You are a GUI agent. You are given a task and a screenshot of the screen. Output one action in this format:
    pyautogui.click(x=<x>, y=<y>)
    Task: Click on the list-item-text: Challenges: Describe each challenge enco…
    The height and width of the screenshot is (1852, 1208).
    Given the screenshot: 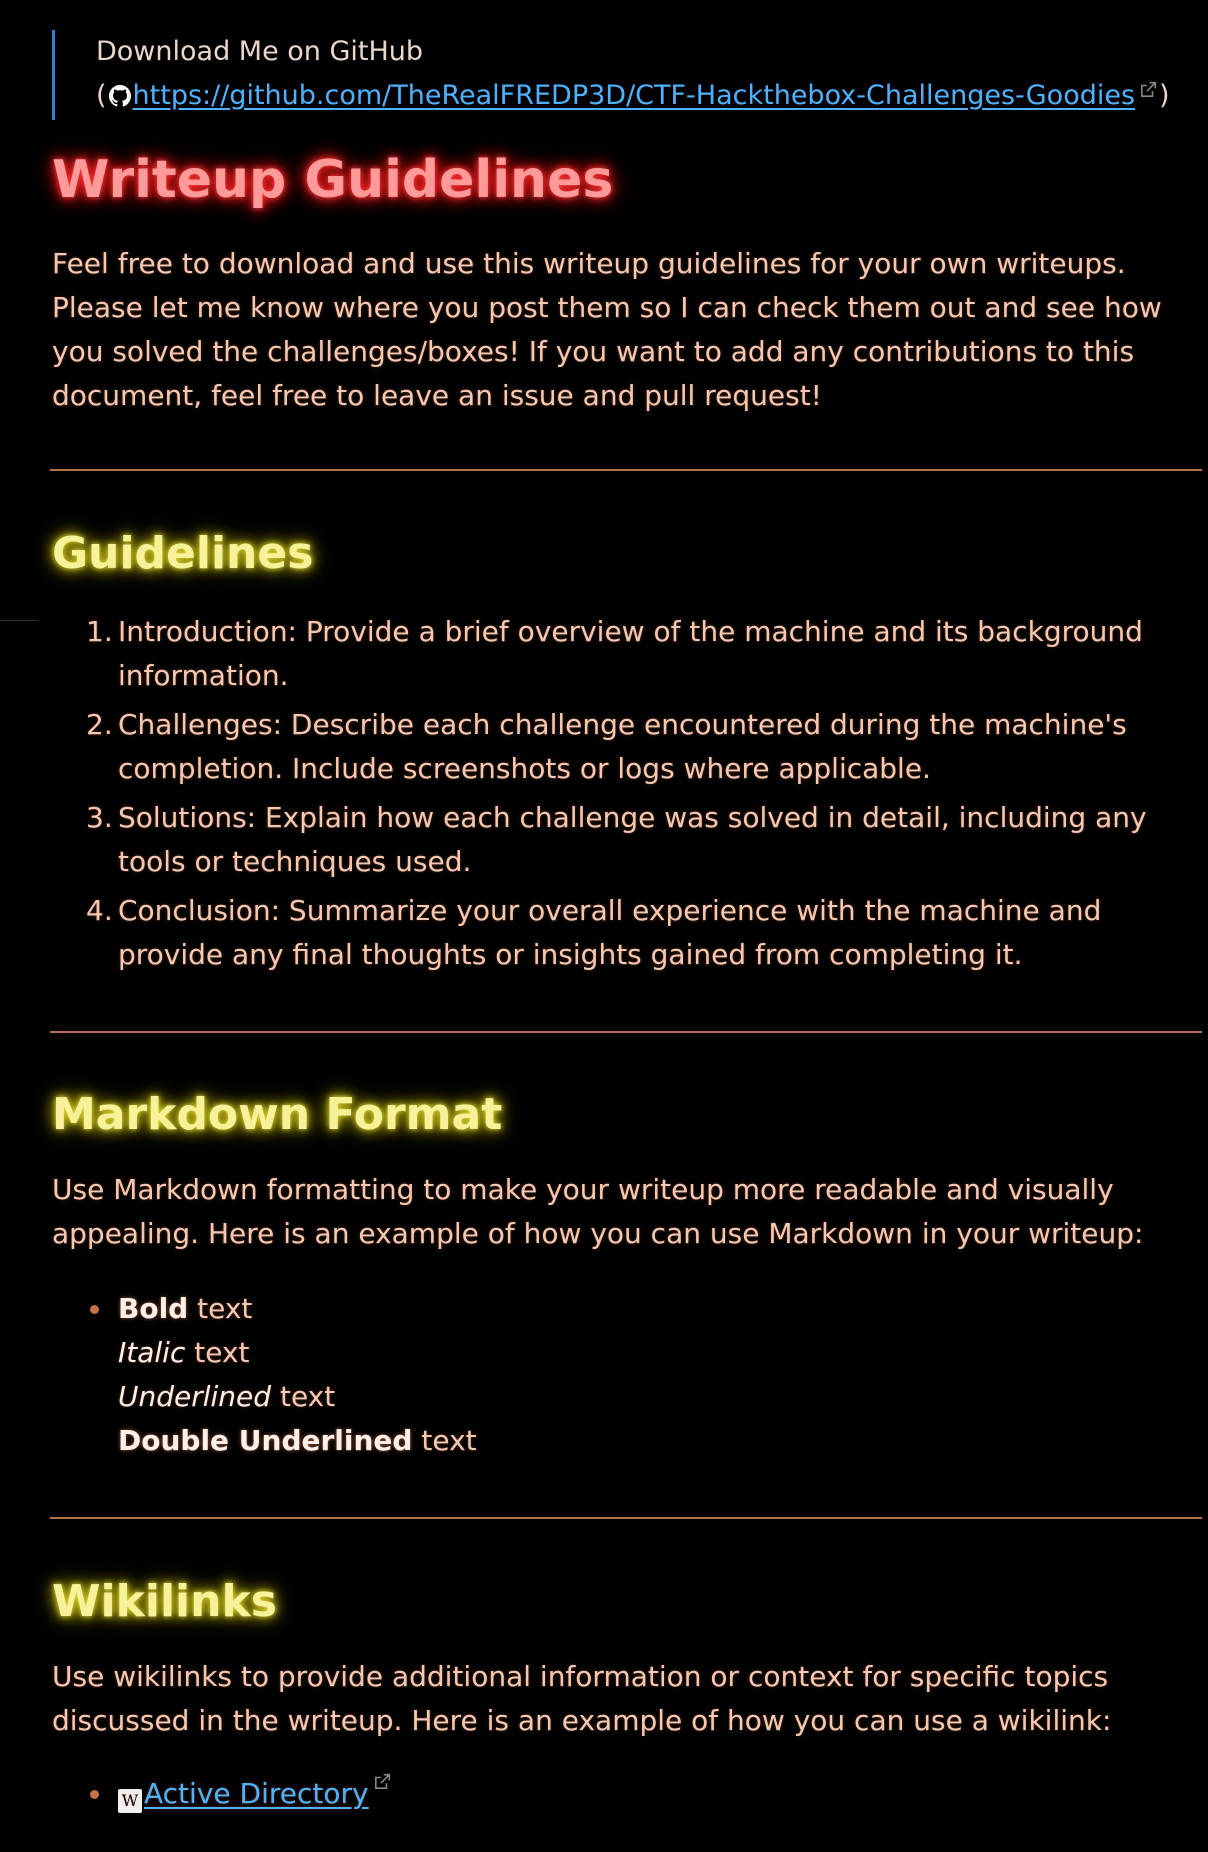 What is the action you would take?
    pyautogui.click(x=622, y=746)
    